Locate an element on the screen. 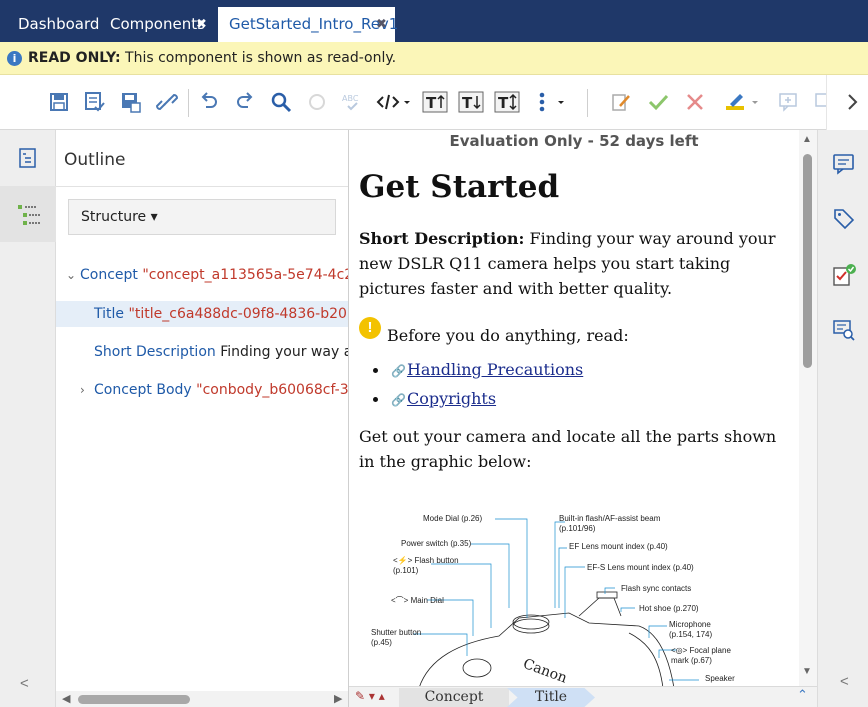 The width and height of the screenshot is (868, 707). link-handling-precautions: Handling Precautions is located at coordinates (495, 369).